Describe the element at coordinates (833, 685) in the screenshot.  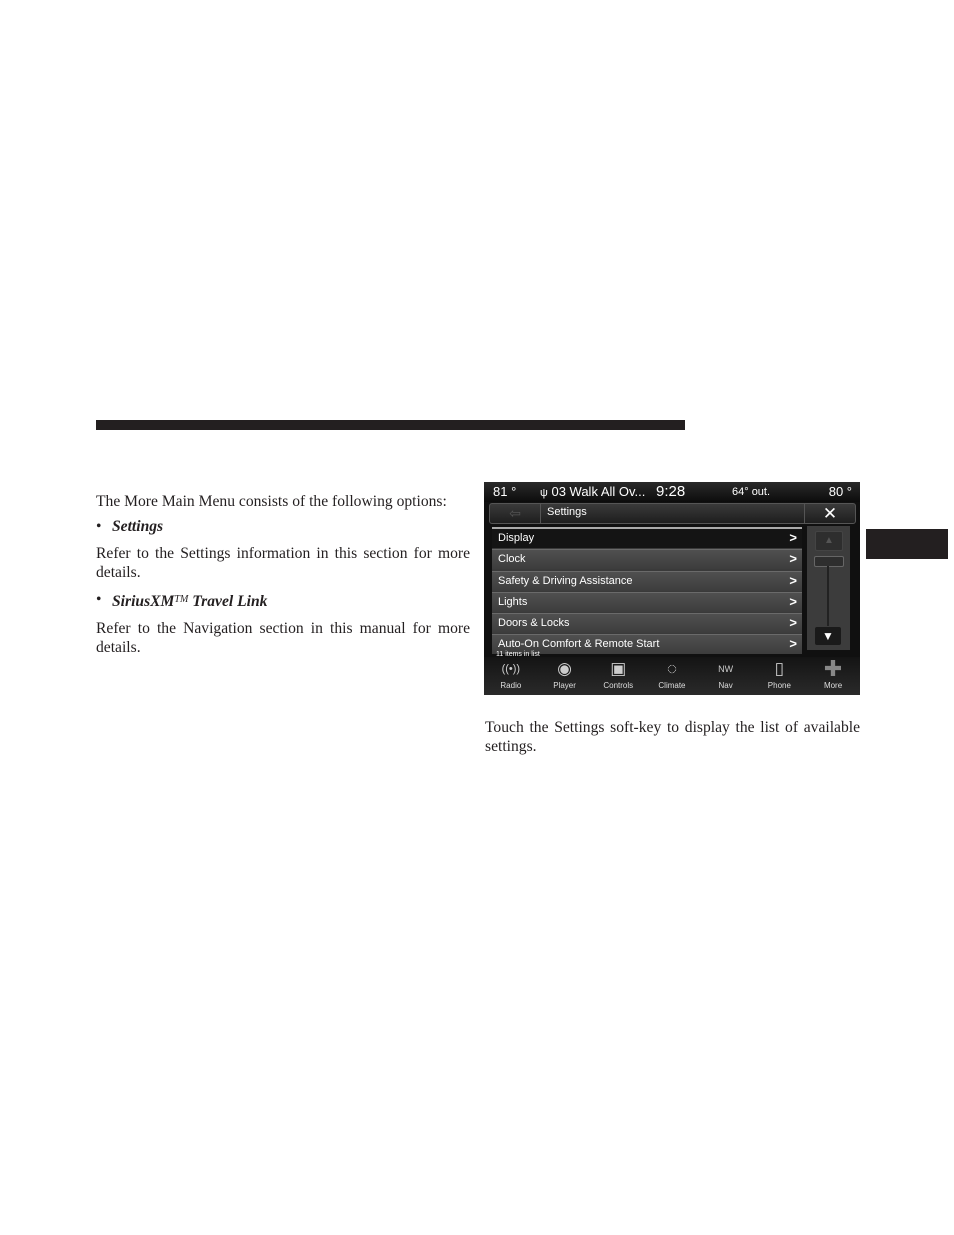
I see `dock-label: More` at that location.